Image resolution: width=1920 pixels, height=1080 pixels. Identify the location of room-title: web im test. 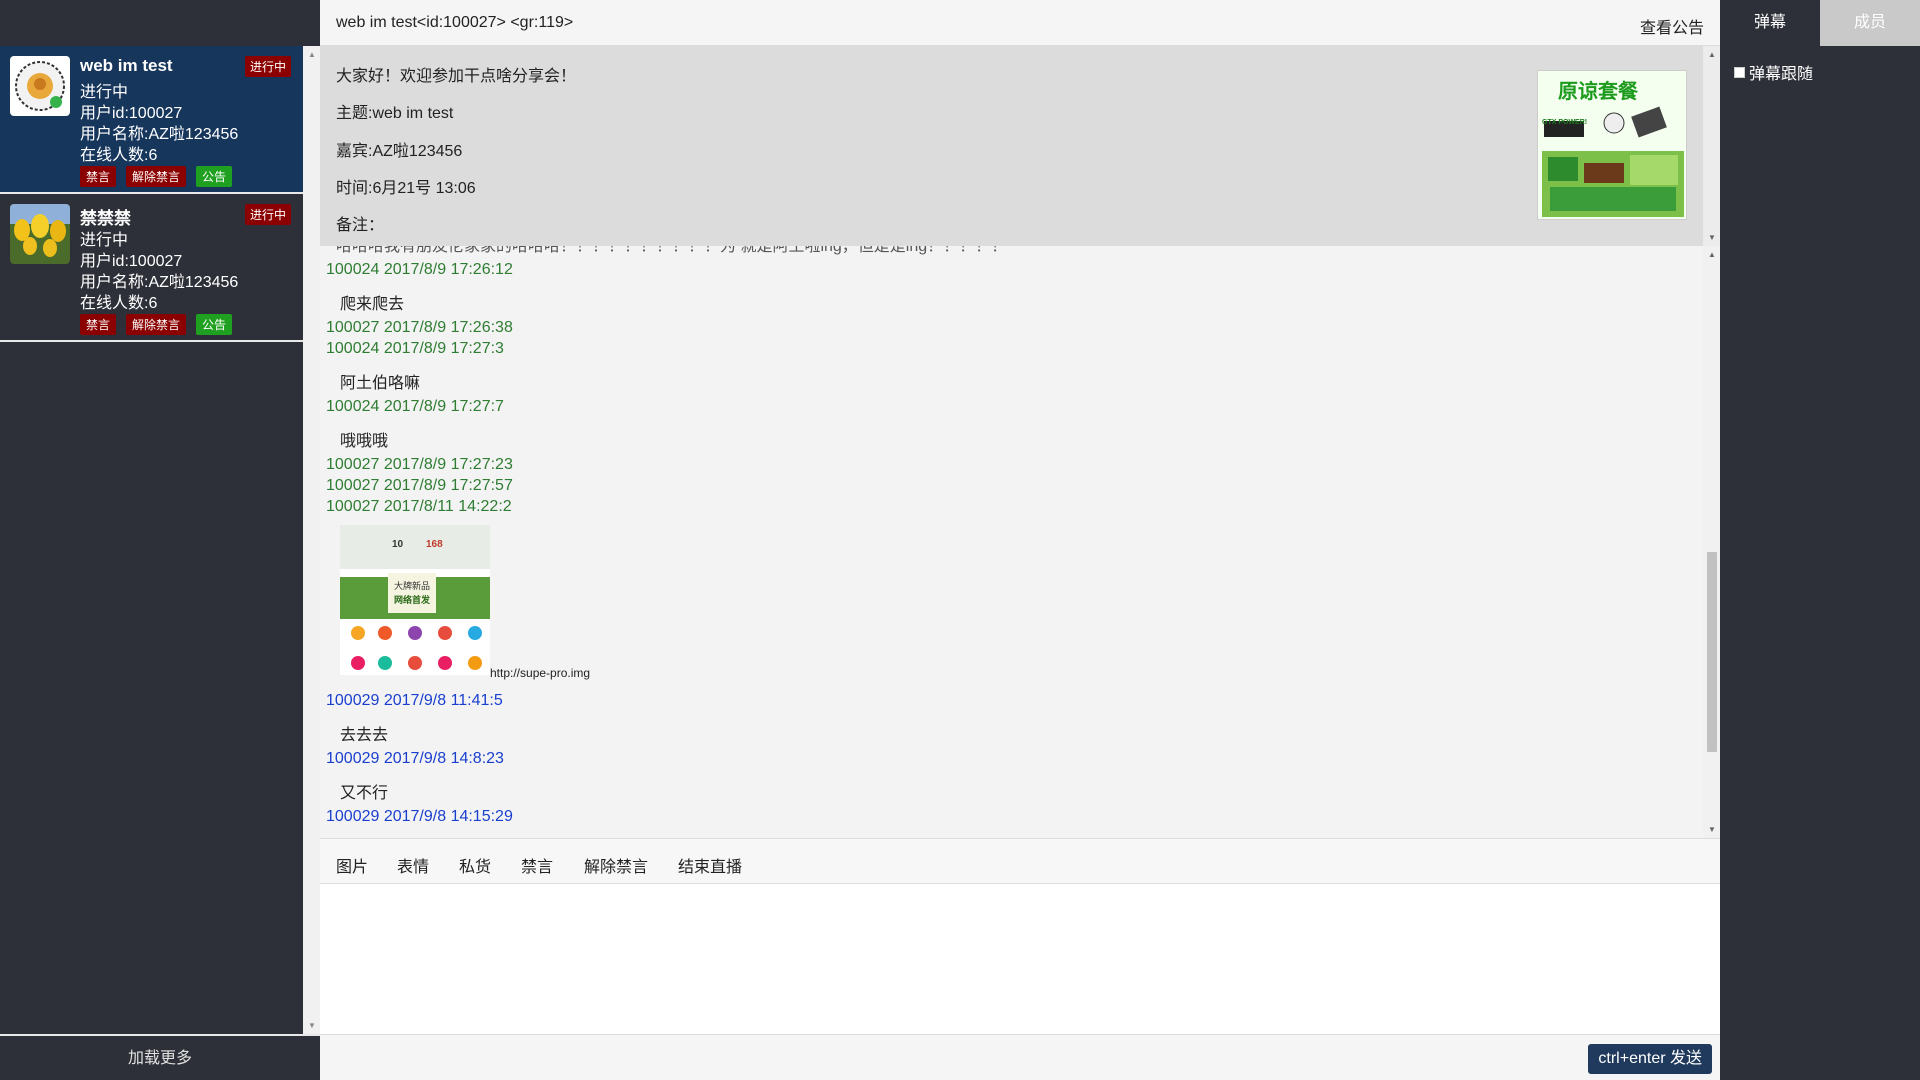
(126, 65).